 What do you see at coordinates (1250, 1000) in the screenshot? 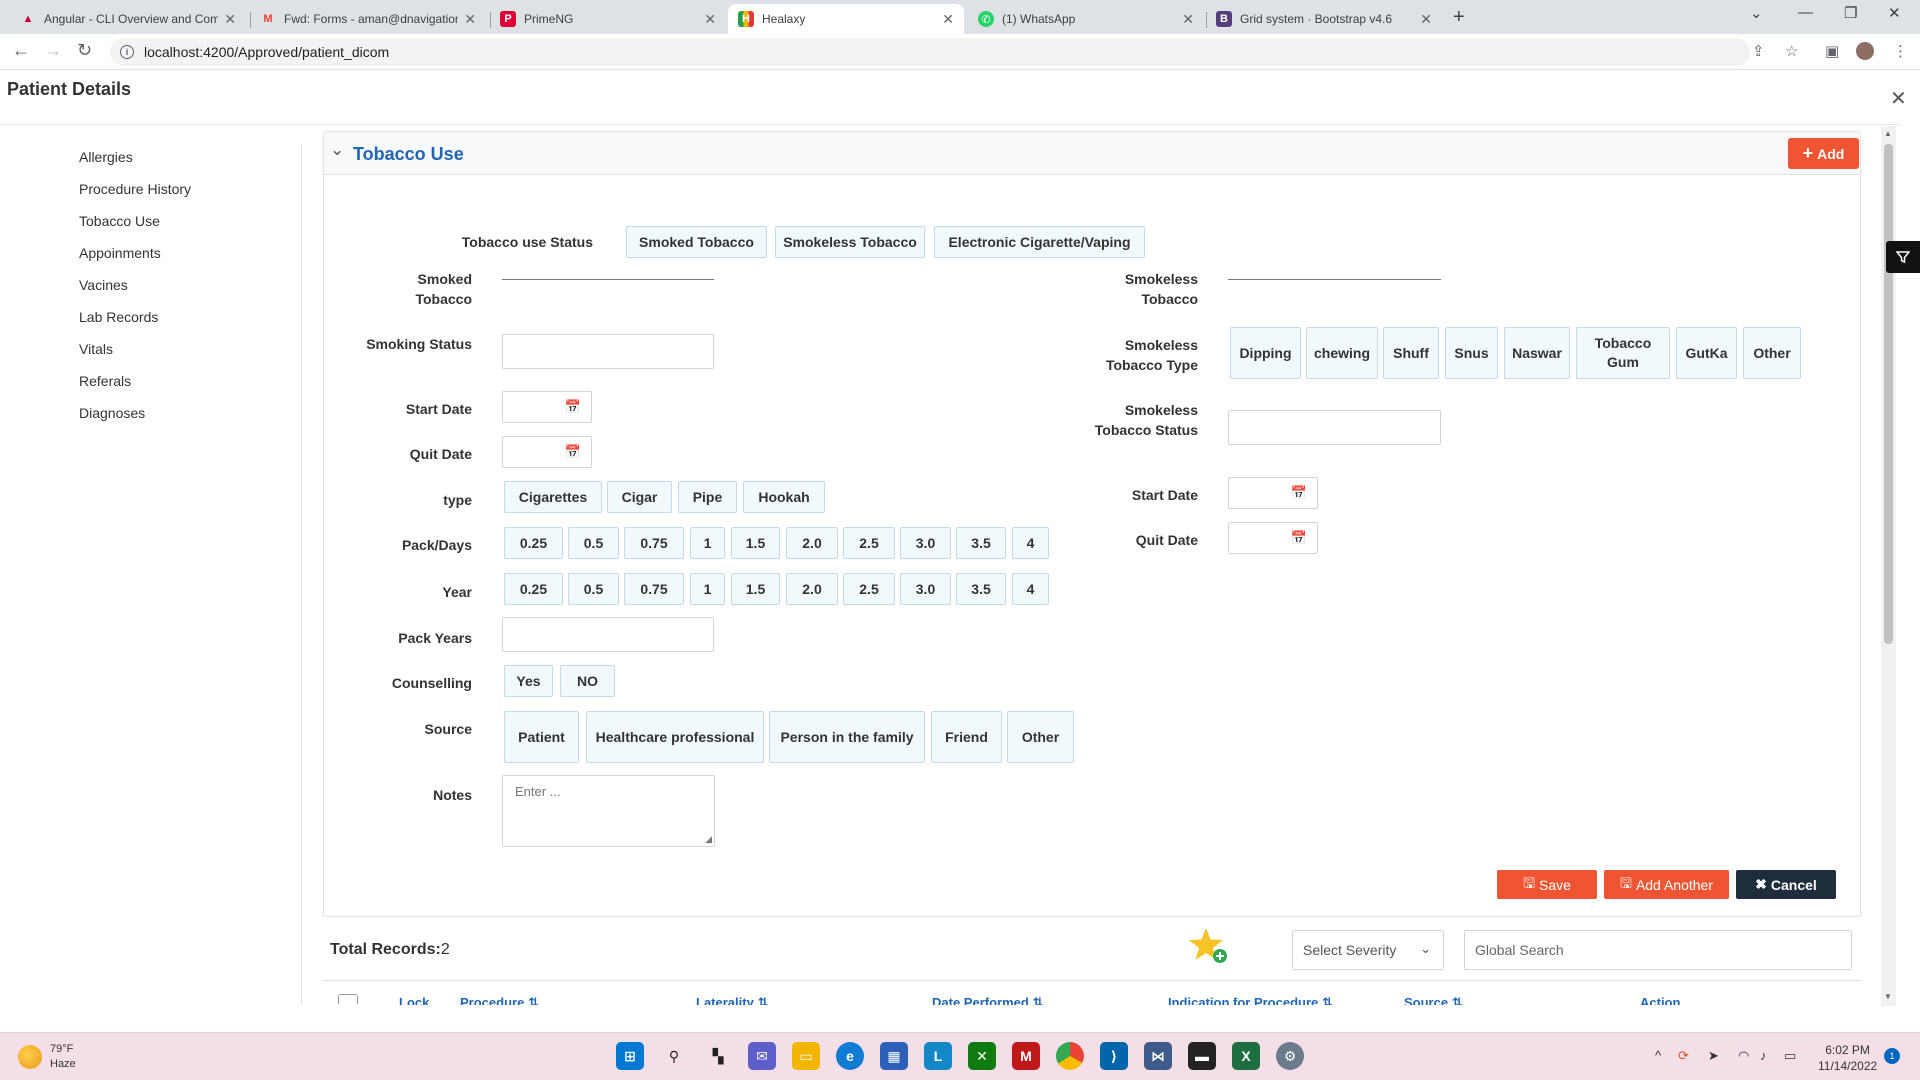
I see `column-header-indication: Indication for Procedure ⇅` at bounding box center [1250, 1000].